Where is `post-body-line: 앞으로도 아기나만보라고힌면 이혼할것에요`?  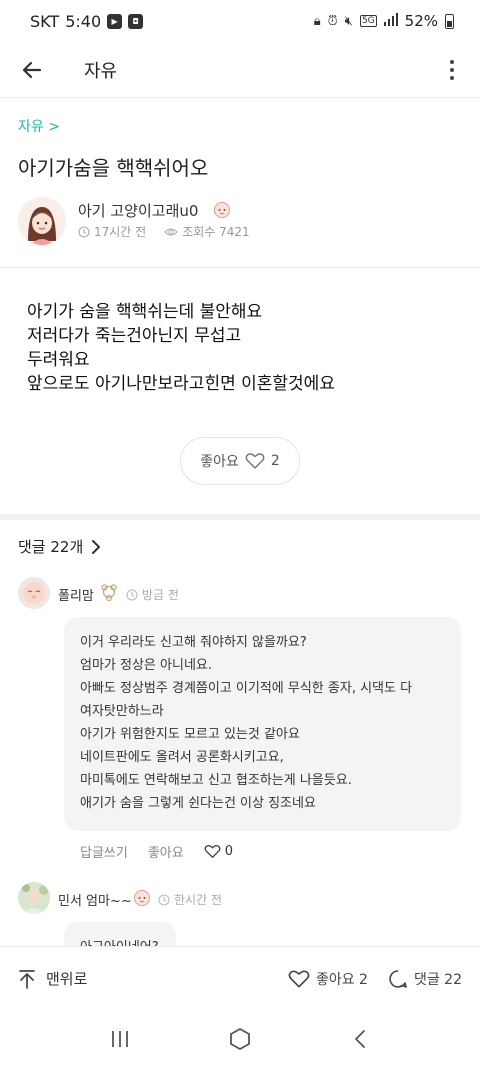 post-body-line: 앞으로도 아기나만보라고힌면 이혼할것에요 is located at coordinates (181, 384).